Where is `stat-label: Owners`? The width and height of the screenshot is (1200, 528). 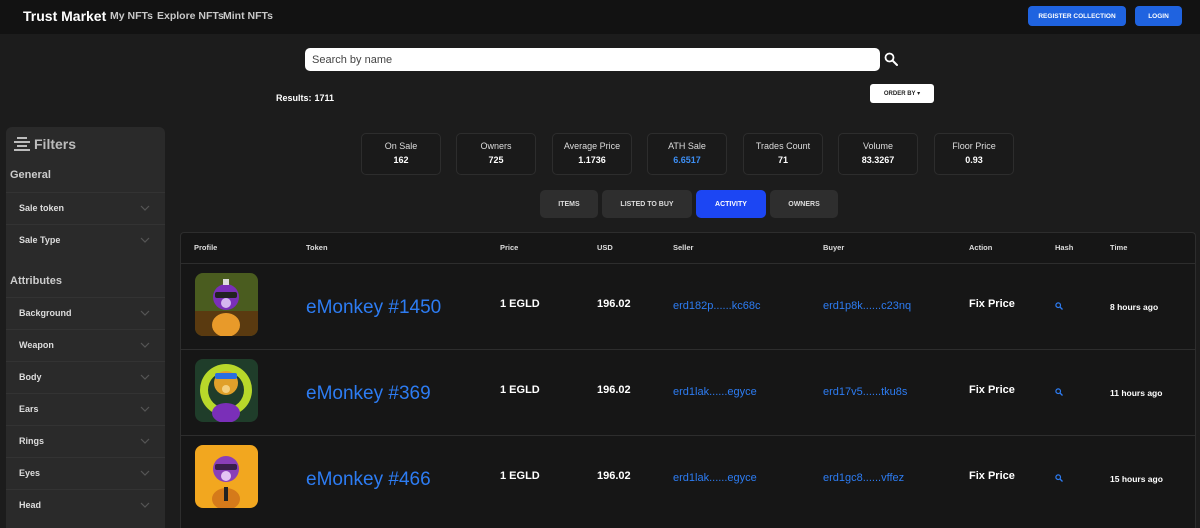
stat-label: Owners is located at coordinates (496, 146).